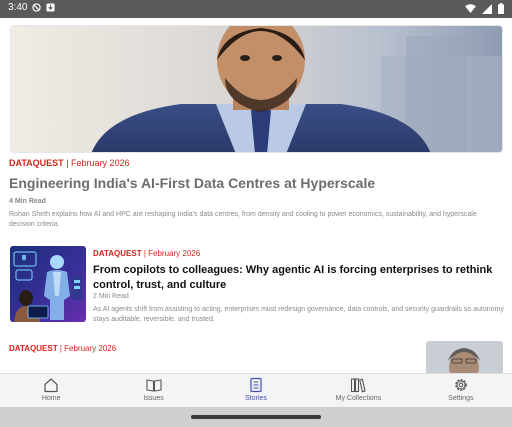 The image size is (512, 427). I want to click on nav-item-stories: Stories, so click(256, 390).